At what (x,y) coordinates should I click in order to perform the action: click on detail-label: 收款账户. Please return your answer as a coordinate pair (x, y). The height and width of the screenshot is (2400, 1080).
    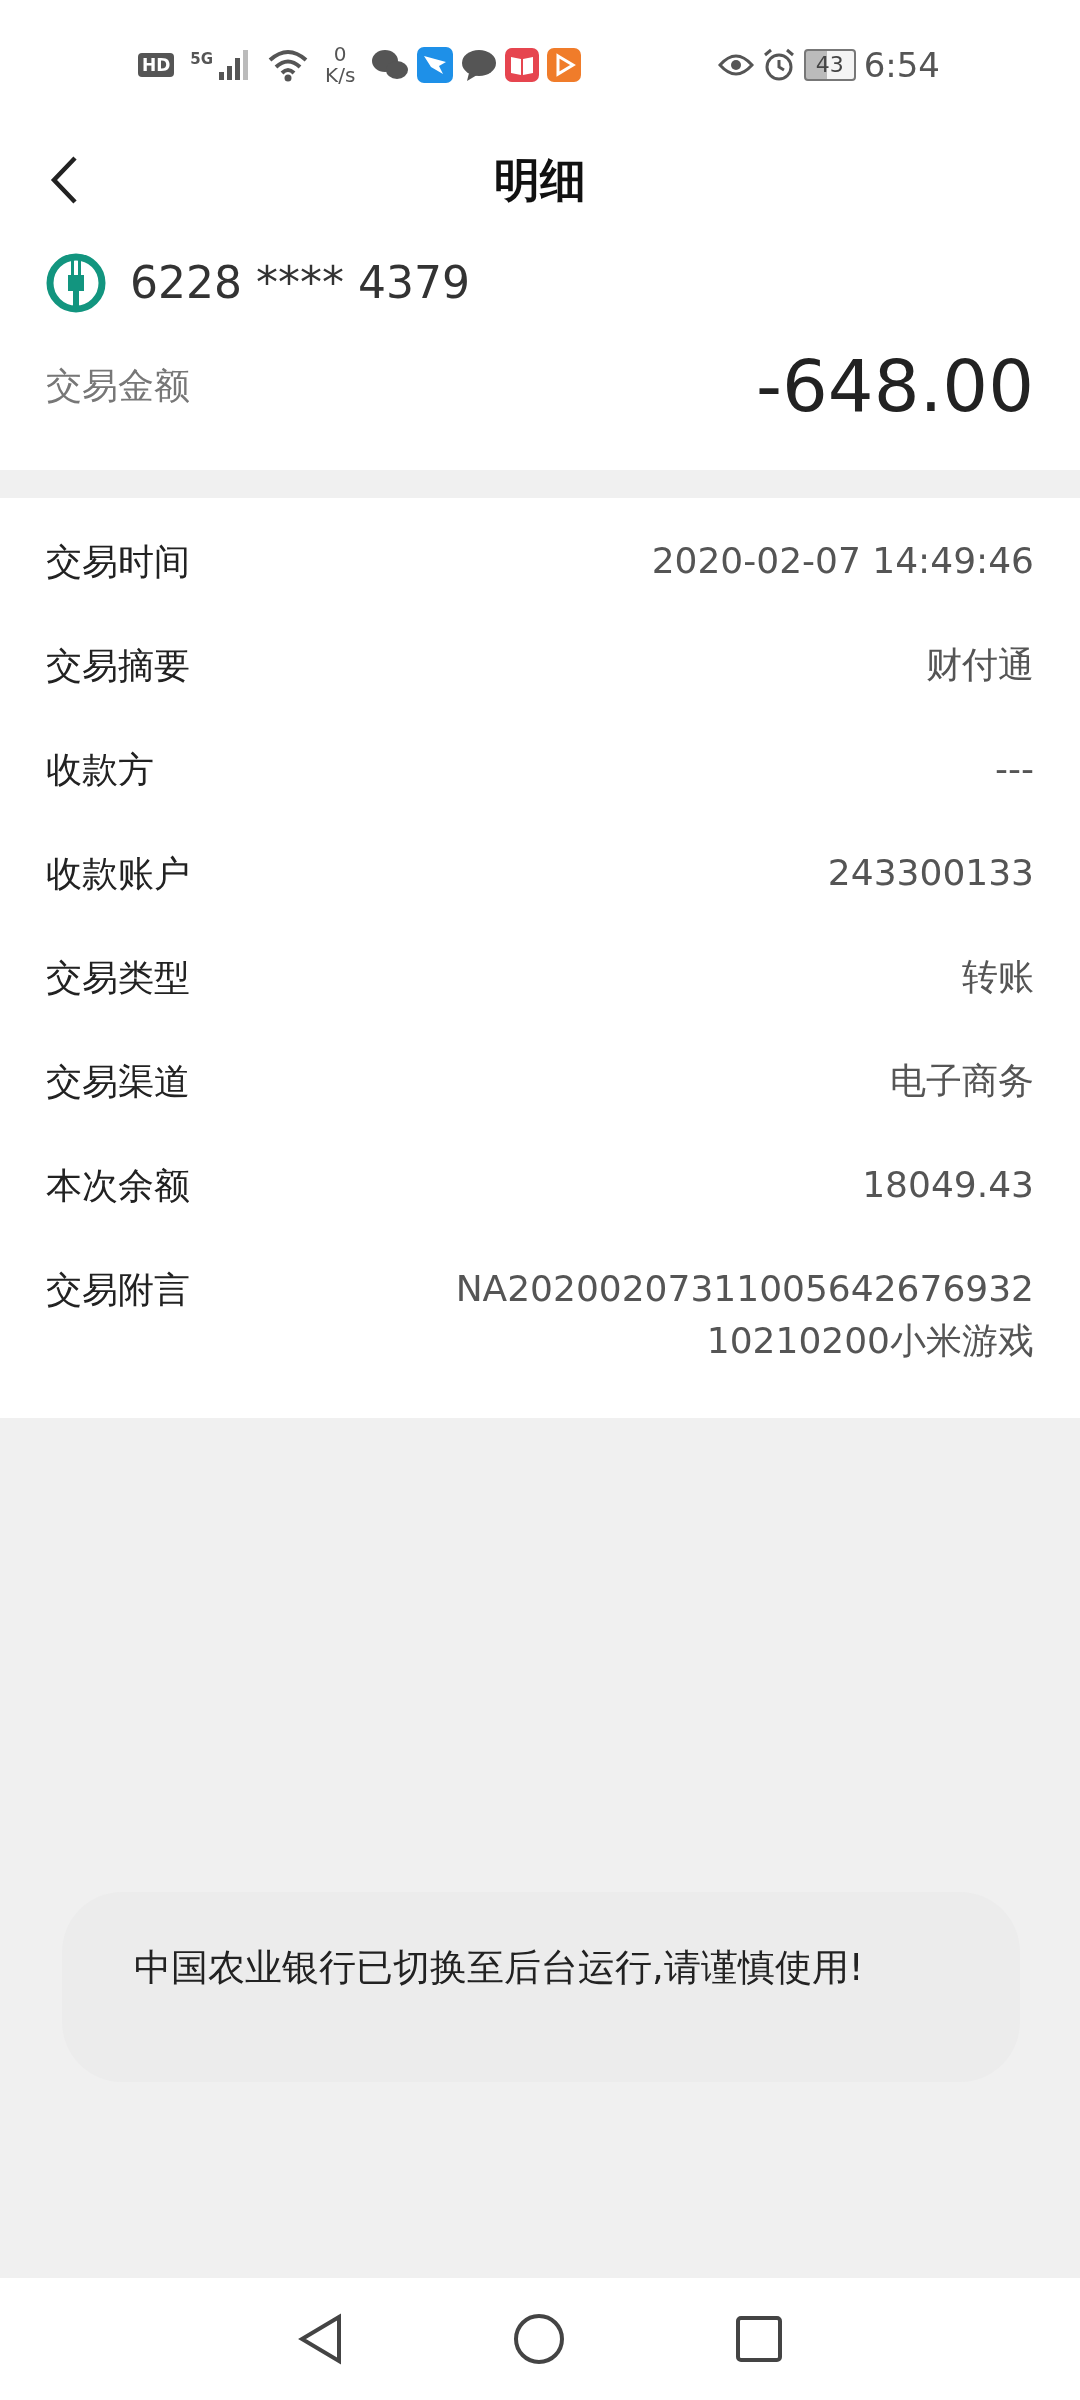
    Looking at the image, I should click on (118, 874).